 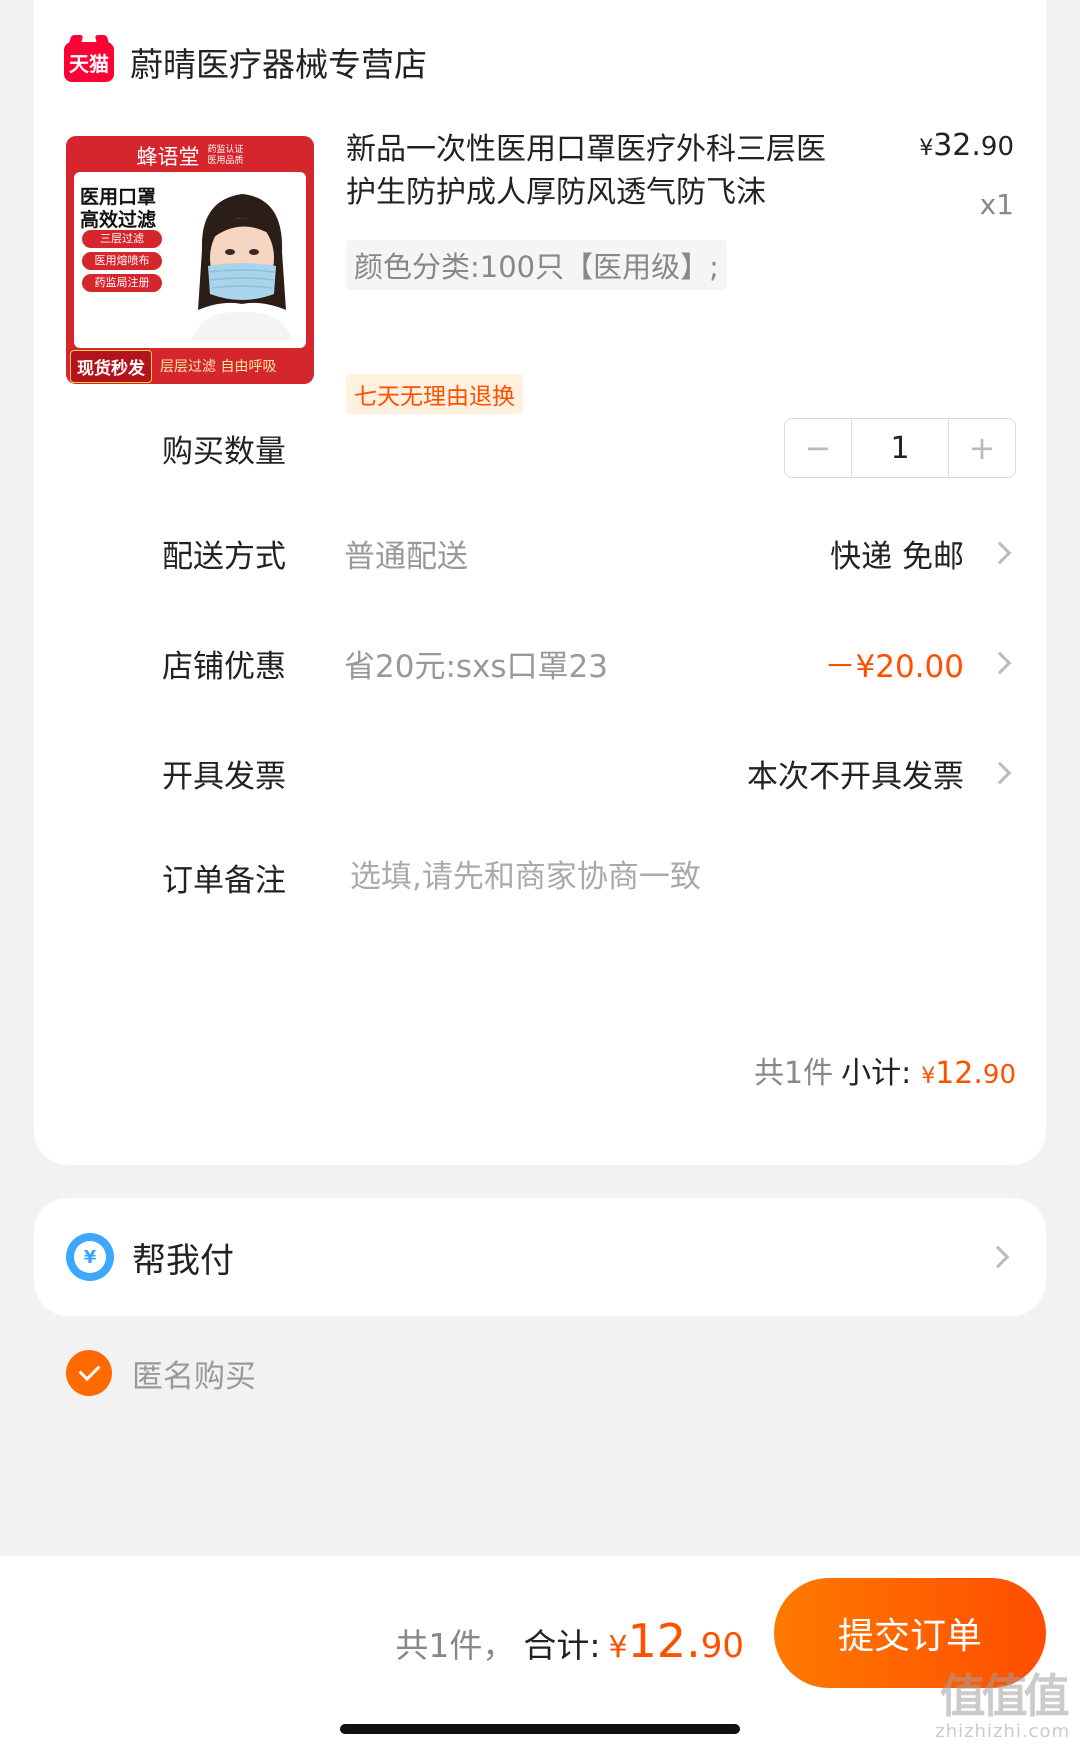 I want to click on thumbnail-header: 蜂语堂 药监认证 医用品质, so click(x=190, y=156).